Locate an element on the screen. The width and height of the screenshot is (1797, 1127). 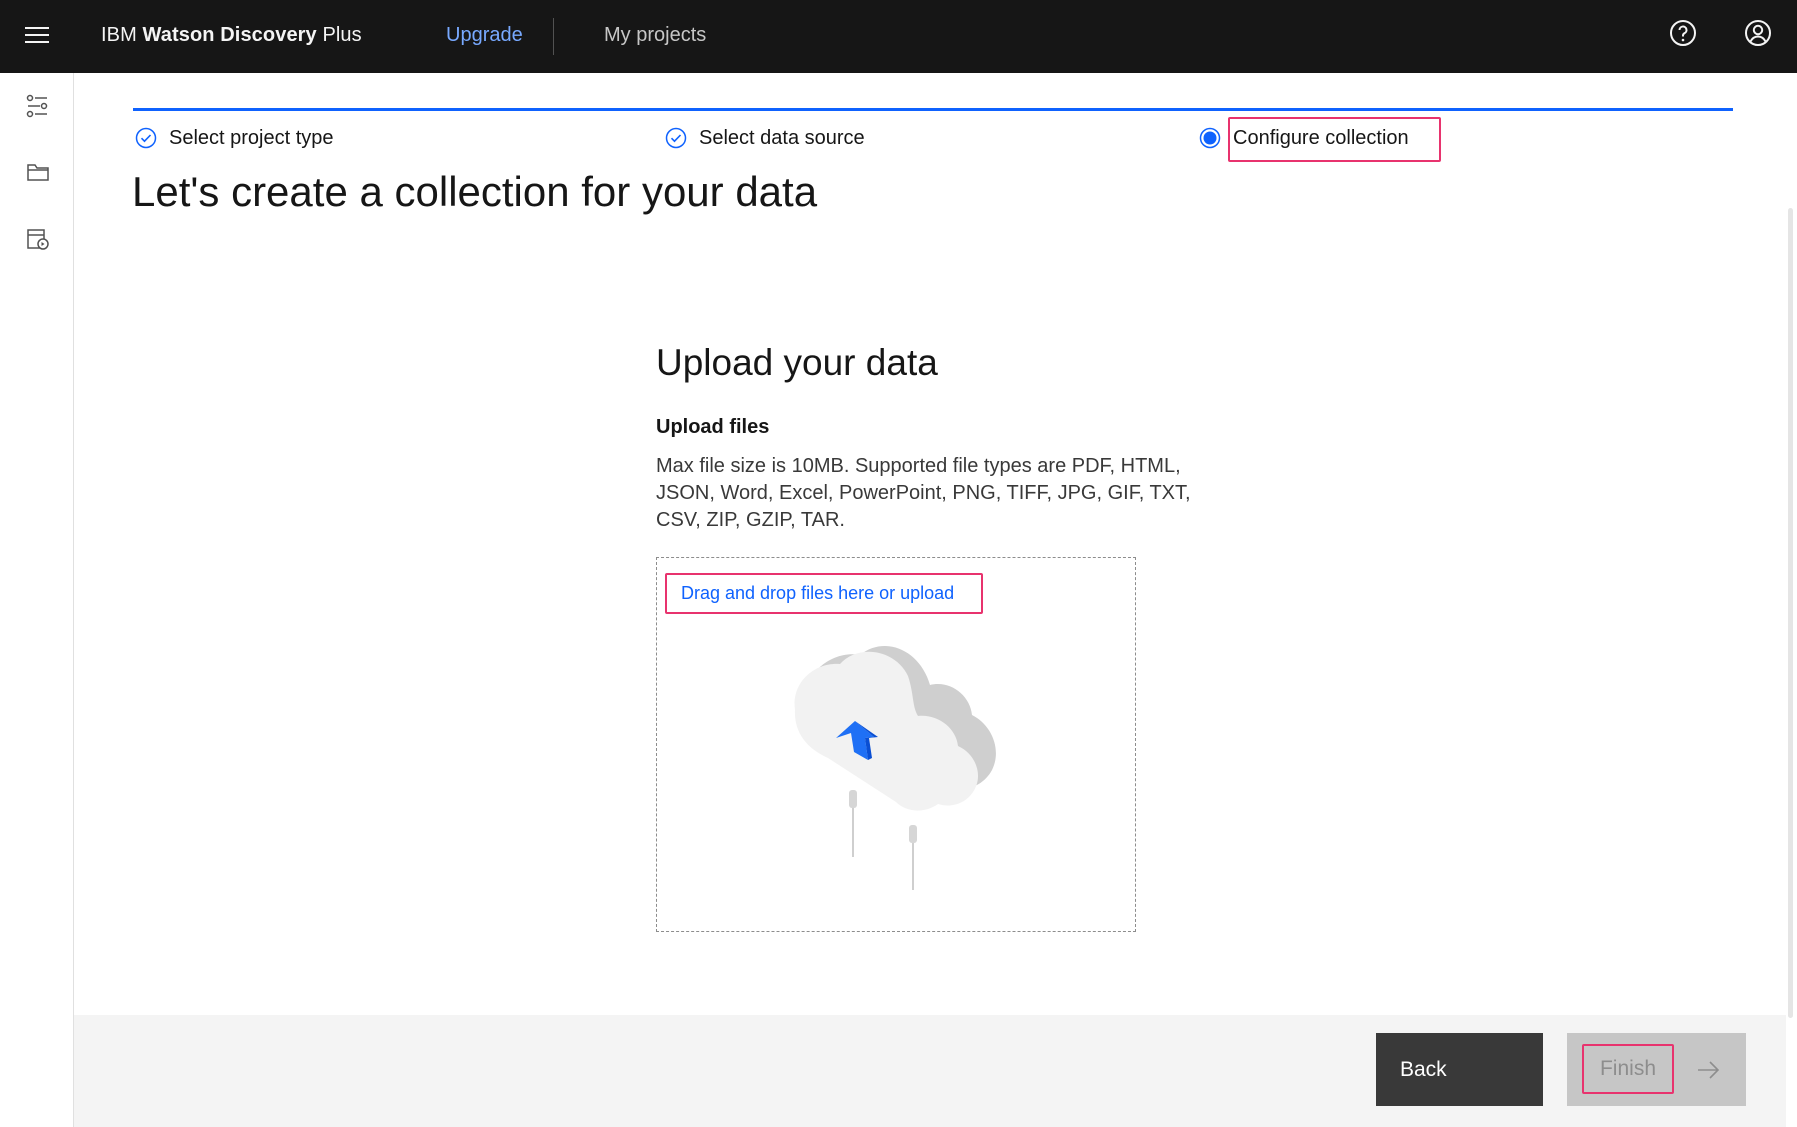
upload-link: Drag and drop files here or upload is located at coordinates (824, 593).